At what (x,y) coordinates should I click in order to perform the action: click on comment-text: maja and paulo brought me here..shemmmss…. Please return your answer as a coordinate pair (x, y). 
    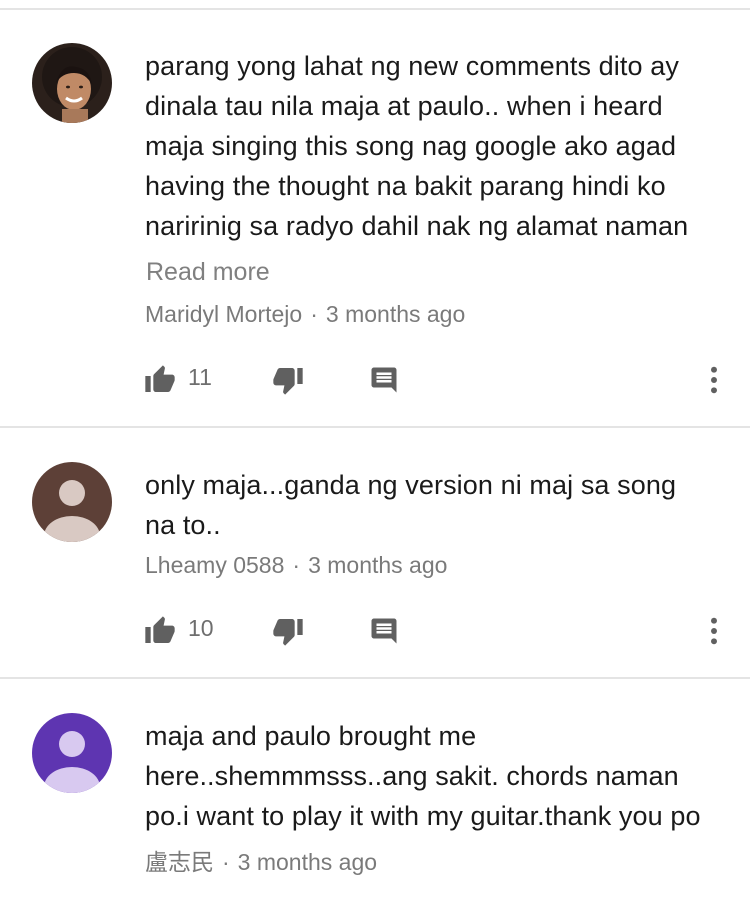
    Looking at the image, I should click on (423, 776).